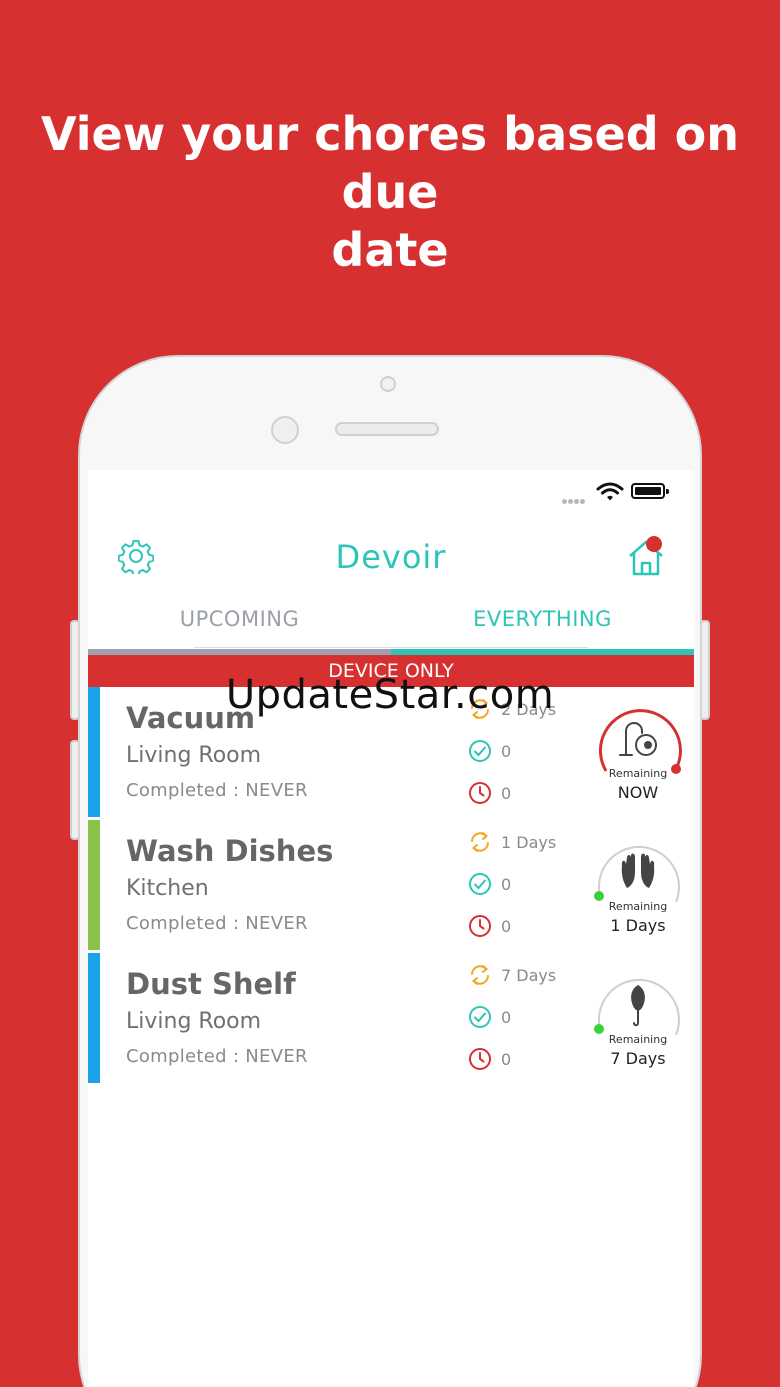  What do you see at coordinates (230, 851) in the screenshot?
I see `chore-name: Wash Dishes` at bounding box center [230, 851].